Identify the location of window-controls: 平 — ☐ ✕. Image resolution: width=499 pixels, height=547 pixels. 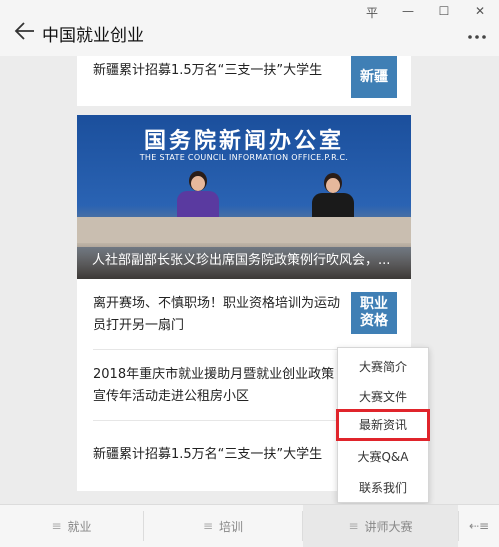
(426, 12).